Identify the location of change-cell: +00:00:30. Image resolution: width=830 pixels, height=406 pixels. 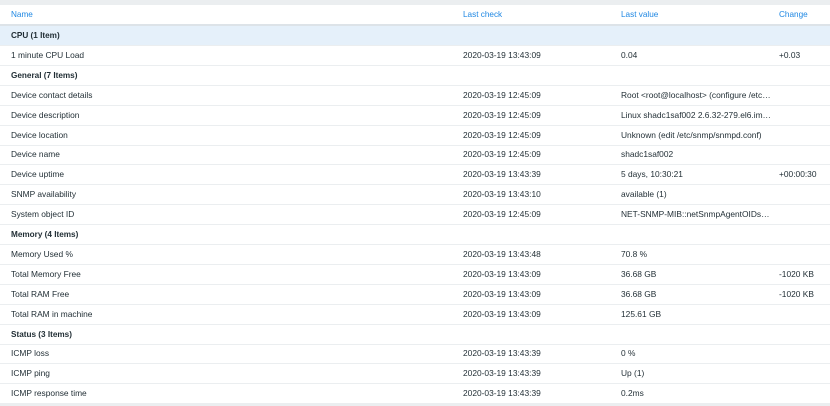
(798, 174).